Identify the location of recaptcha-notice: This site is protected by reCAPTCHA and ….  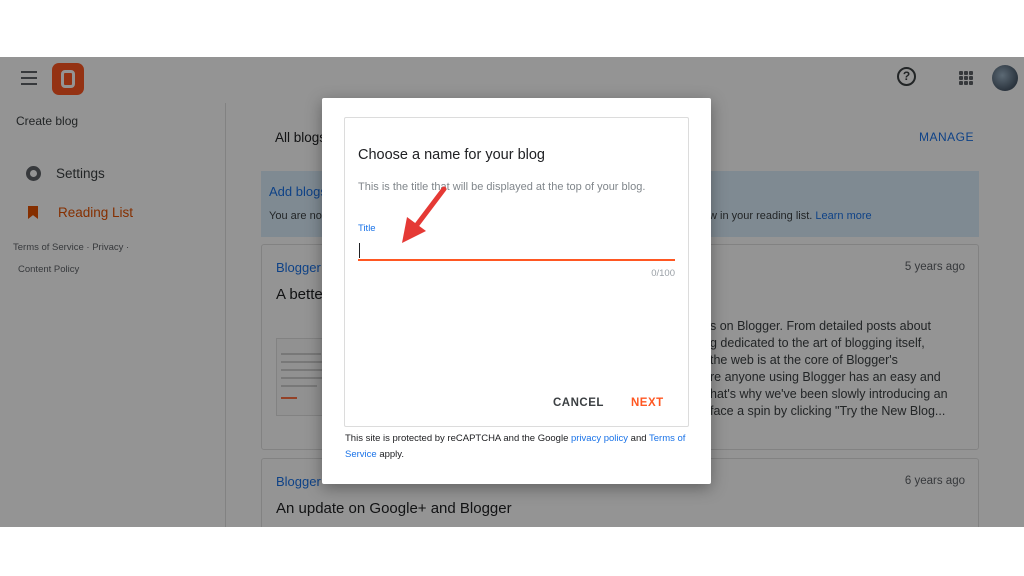
(517, 447).